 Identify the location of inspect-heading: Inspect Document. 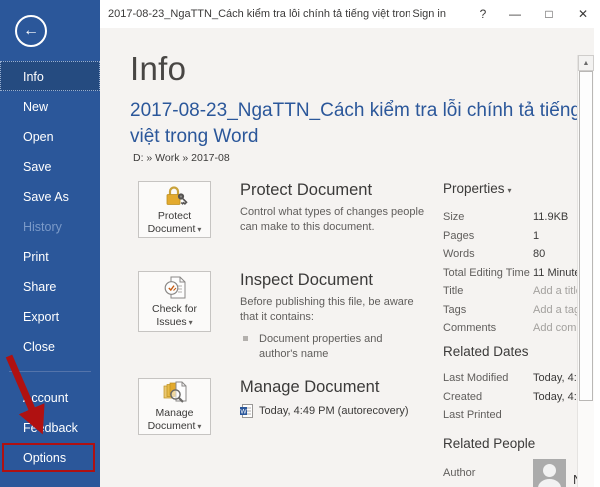
(306, 280).